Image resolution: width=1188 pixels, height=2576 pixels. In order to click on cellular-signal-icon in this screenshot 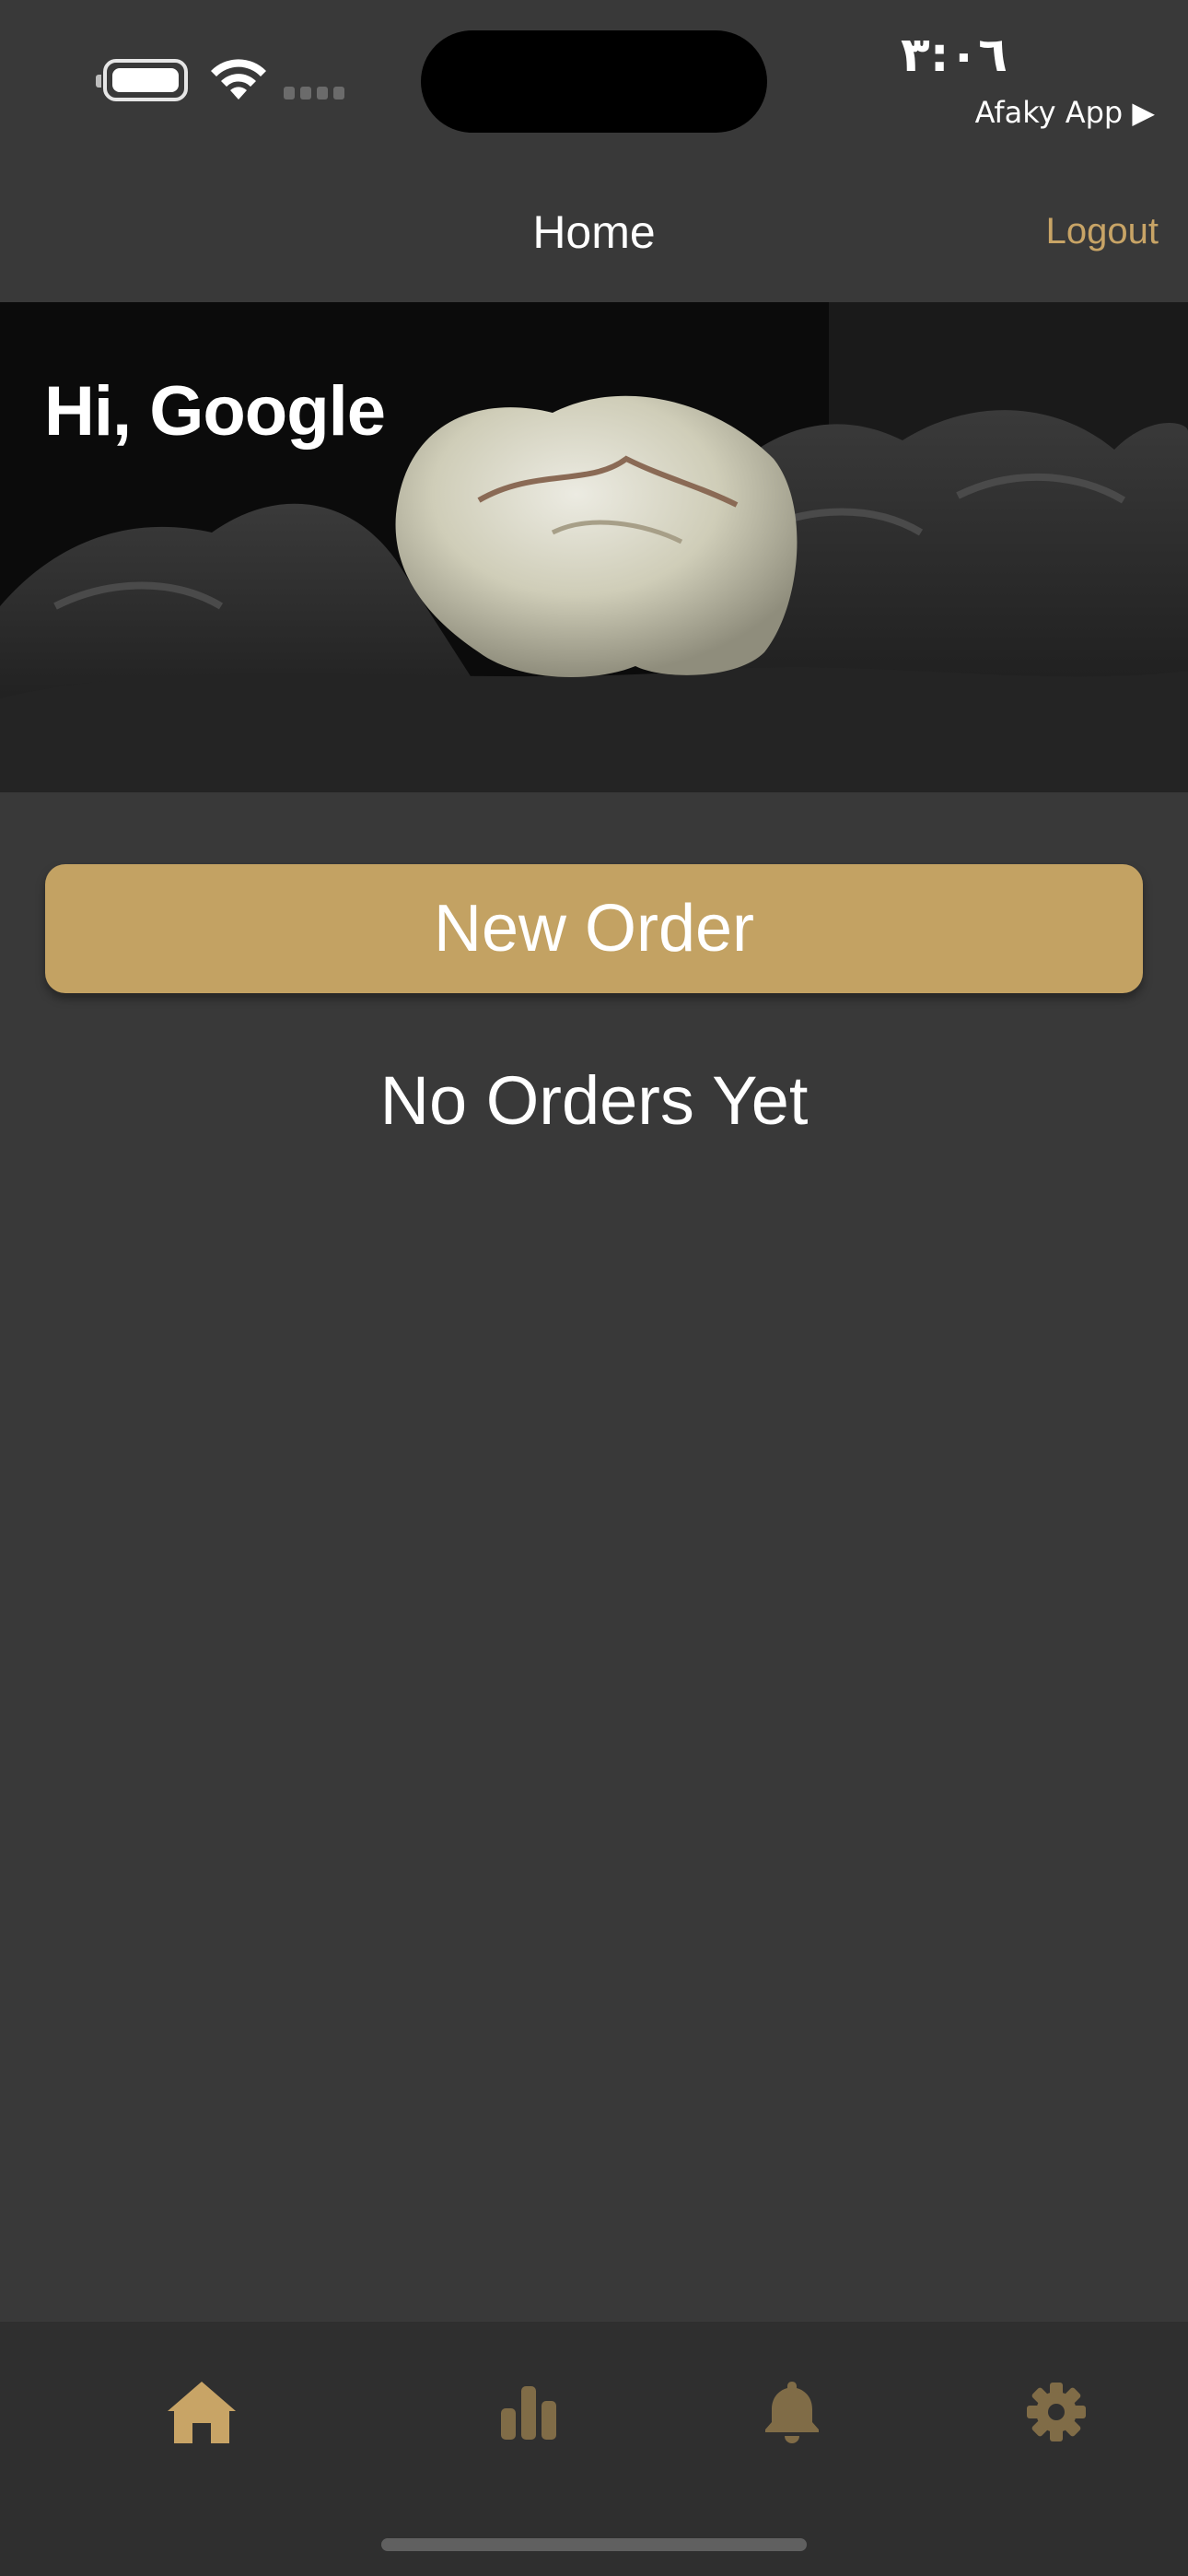, I will do `click(314, 93)`.